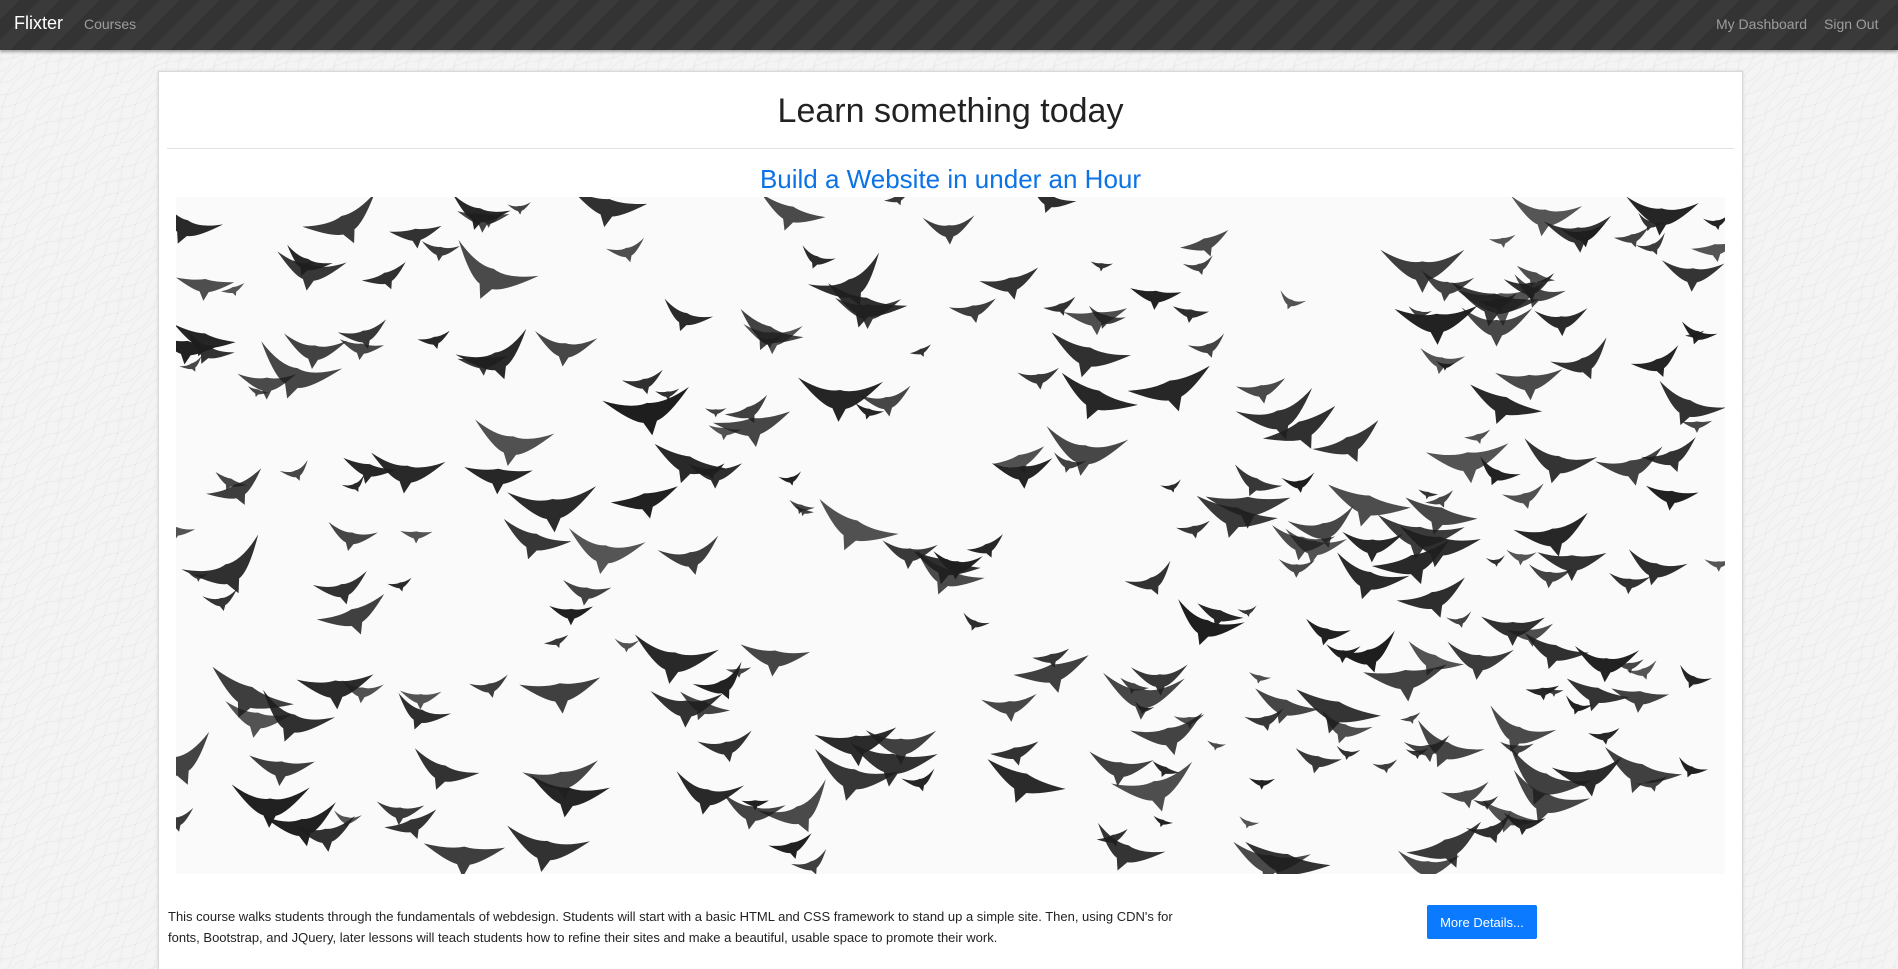  What do you see at coordinates (38, 23) in the screenshot?
I see `brand-logo-link: Flixter` at bounding box center [38, 23].